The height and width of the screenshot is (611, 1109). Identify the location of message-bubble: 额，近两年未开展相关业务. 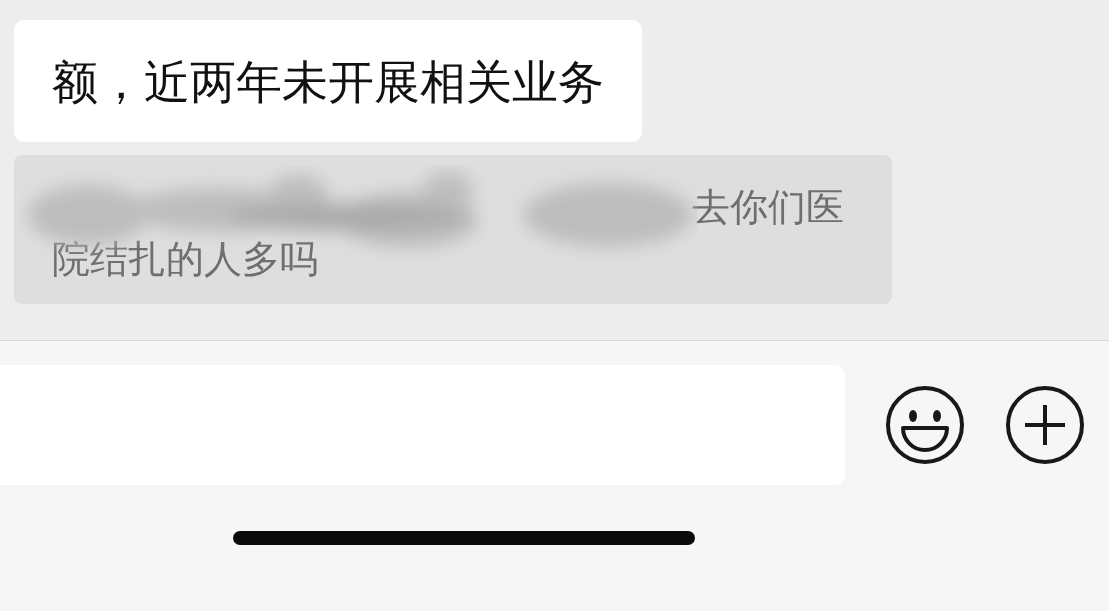
(328, 81).